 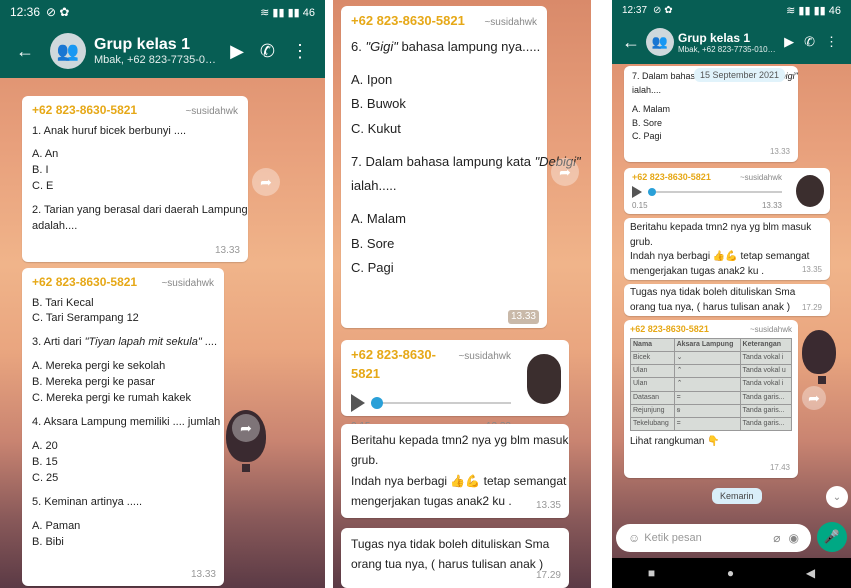 What do you see at coordinates (459, 480) in the screenshot?
I see `message-line: Indah nya berbagi 👍💪 tetap semangat` at bounding box center [459, 480].